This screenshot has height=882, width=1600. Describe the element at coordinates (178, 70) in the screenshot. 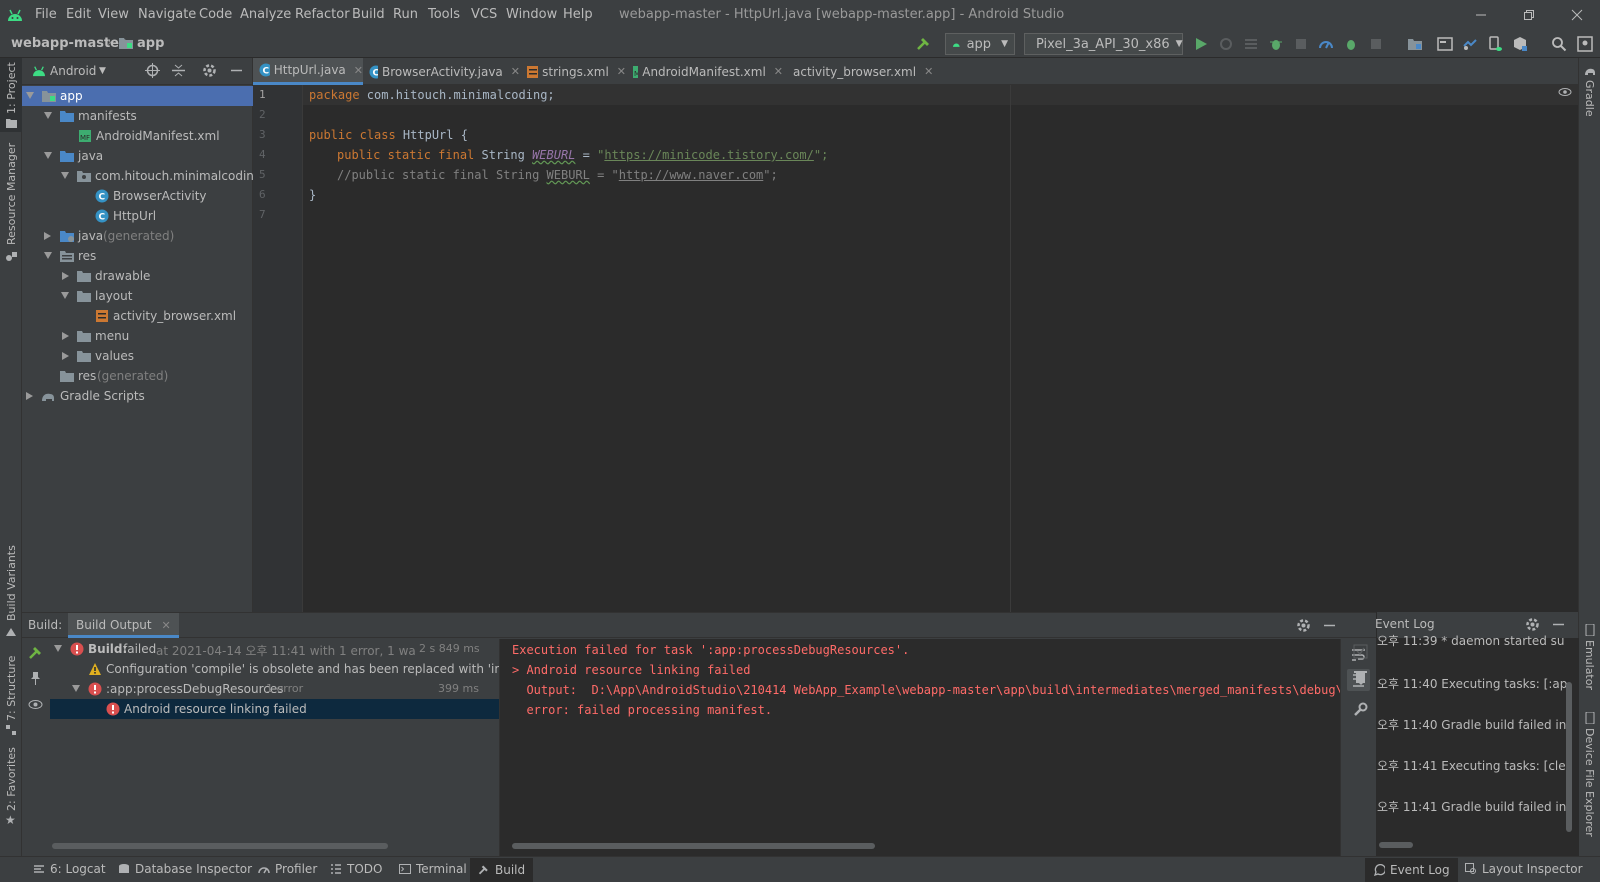

I see `collapse-all-icon` at that location.